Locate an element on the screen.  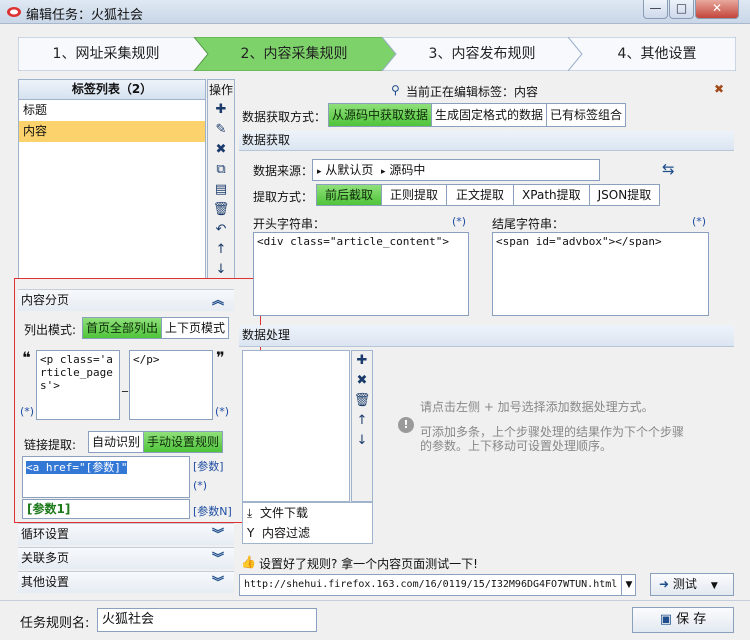
method-label: 提取方式： is located at coordinates (283, 197).